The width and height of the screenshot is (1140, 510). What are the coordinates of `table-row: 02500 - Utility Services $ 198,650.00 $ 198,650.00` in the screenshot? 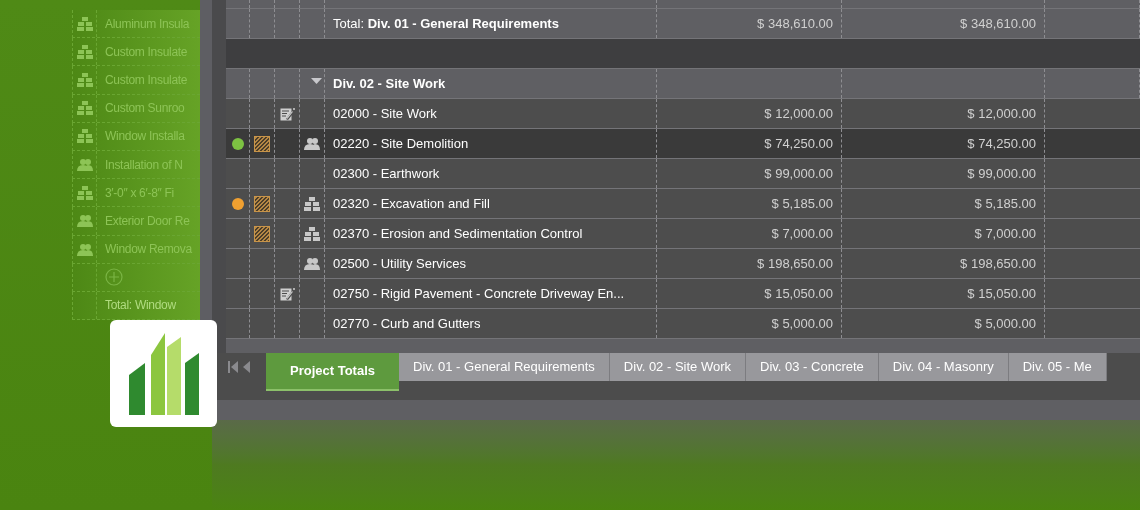 It's located at (683, 264).